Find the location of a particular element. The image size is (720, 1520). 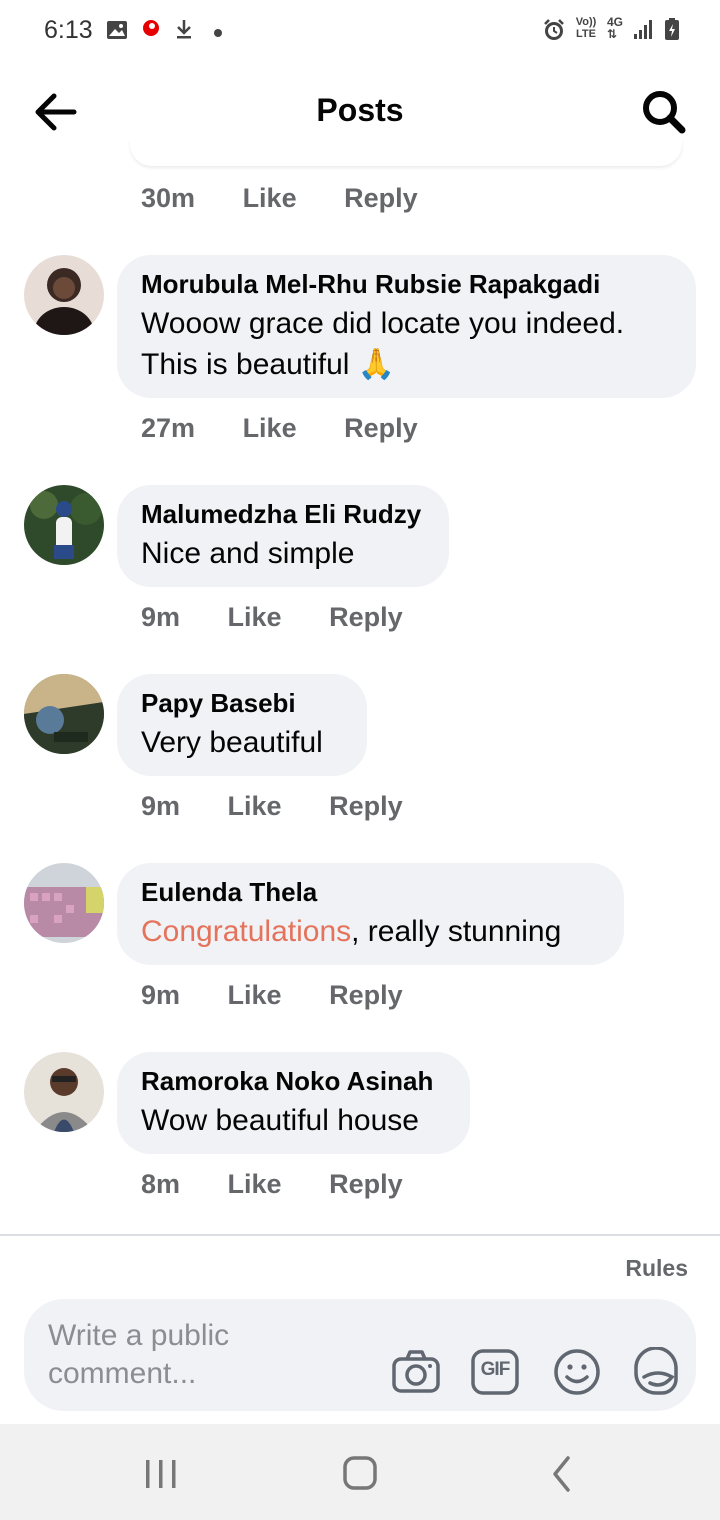

comment-author: Malumedzha Eli Rudzy is located at coordinates (283, 514).